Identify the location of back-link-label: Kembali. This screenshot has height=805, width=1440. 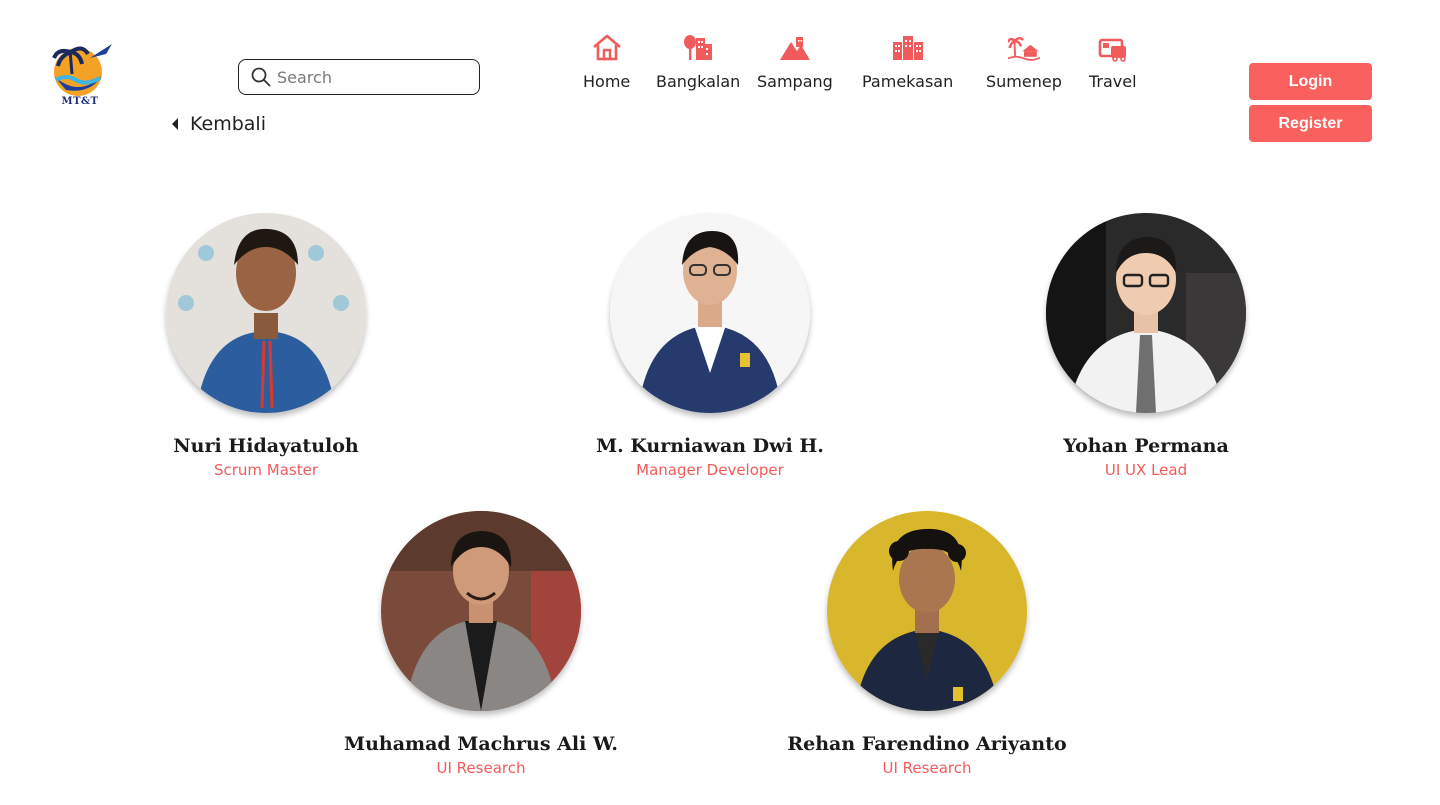
(228, 124).